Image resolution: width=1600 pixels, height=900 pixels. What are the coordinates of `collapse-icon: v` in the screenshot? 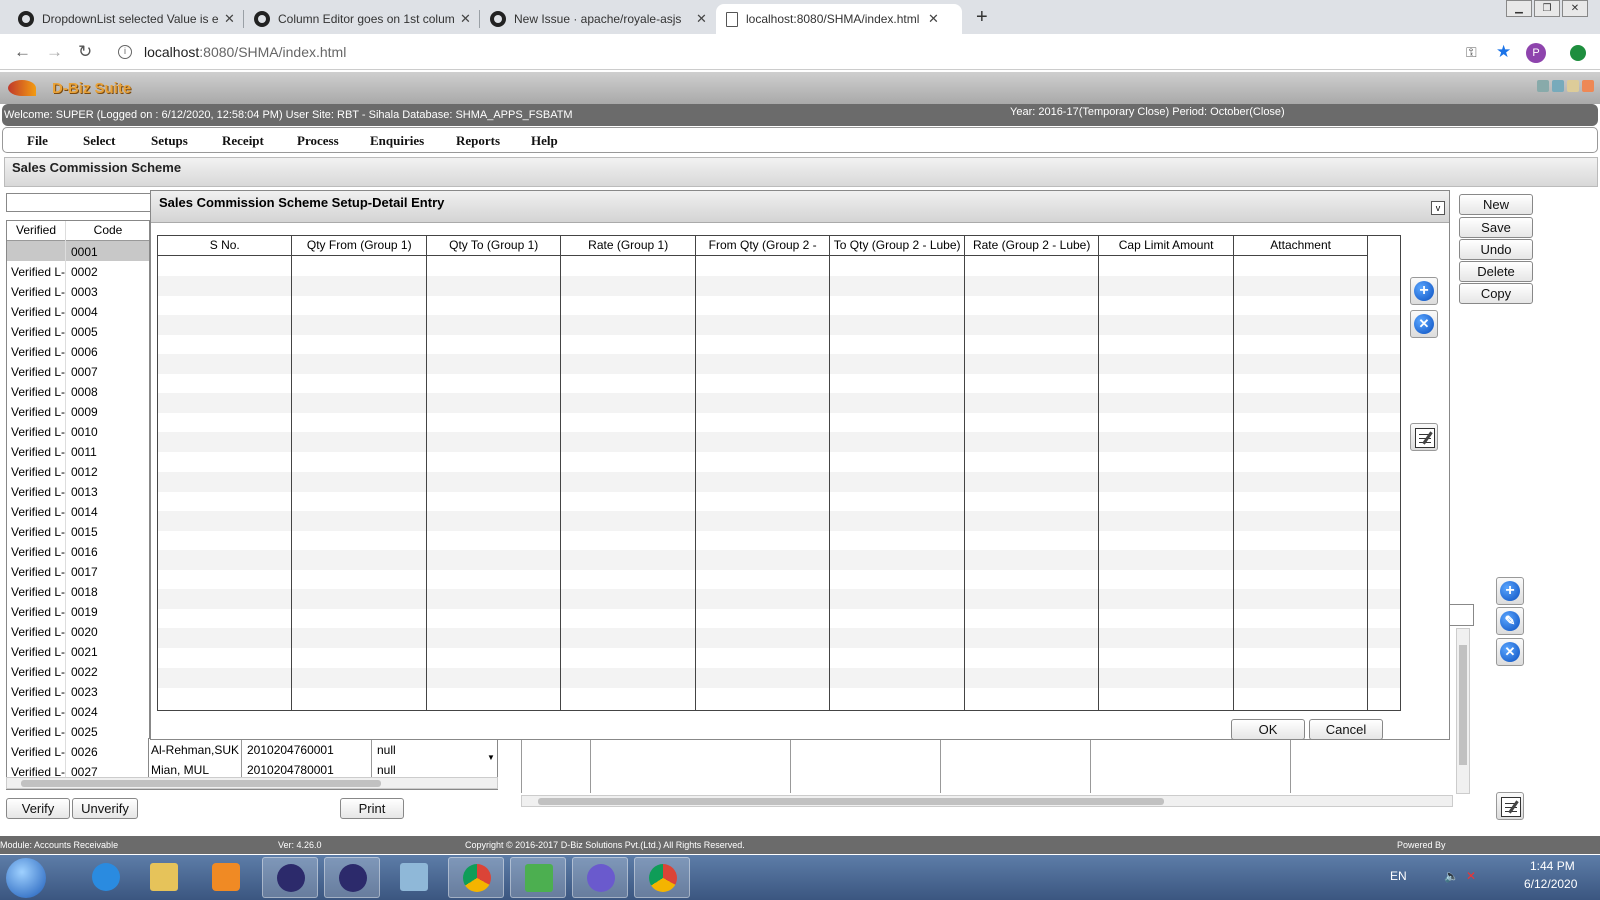 It's located at (1438, 208).